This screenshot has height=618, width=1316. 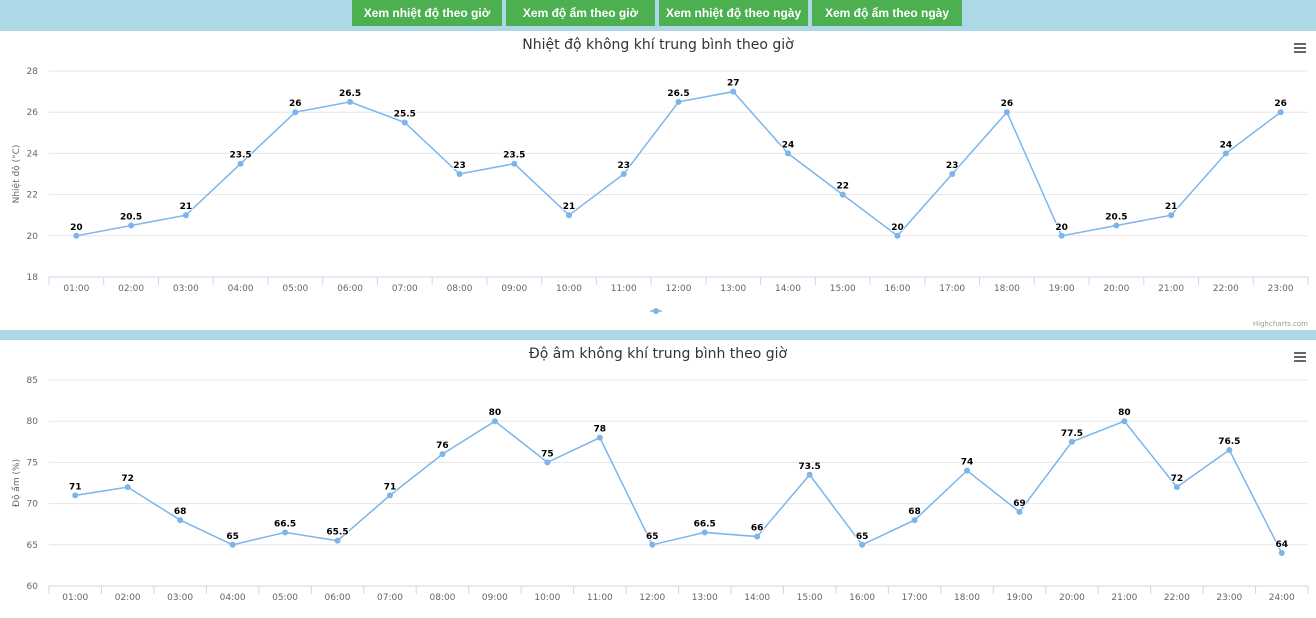 What do you see at coordinates (788, 289) in the screenshot?
I see `x-tick-label: 14:00` at bounding box center [788, 289].